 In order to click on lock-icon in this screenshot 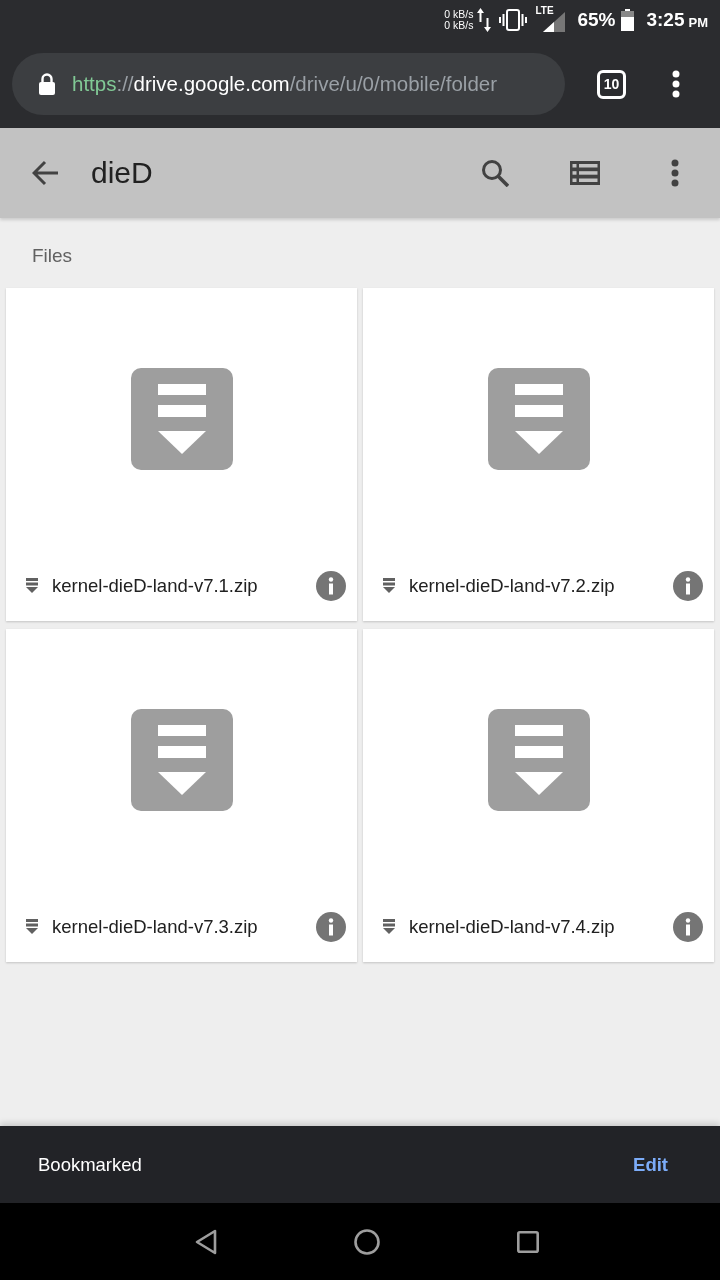, I will do `click(47, 84)`.